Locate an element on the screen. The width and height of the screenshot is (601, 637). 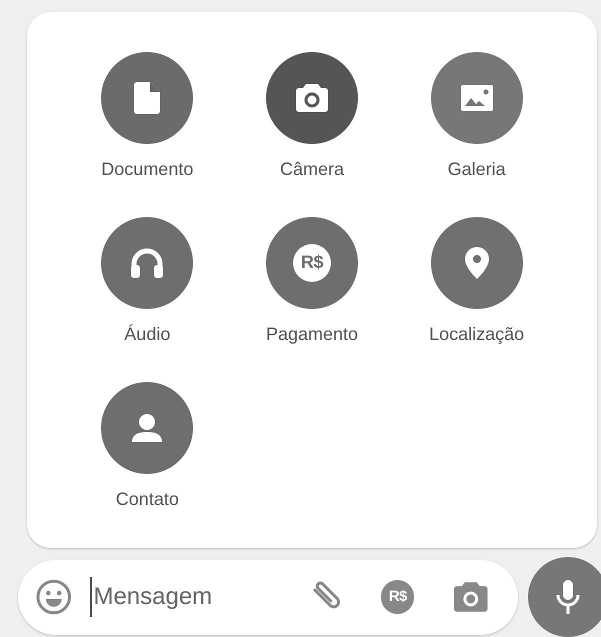
attach-option: R$ Pagamento is located at coordinates (312, 281).